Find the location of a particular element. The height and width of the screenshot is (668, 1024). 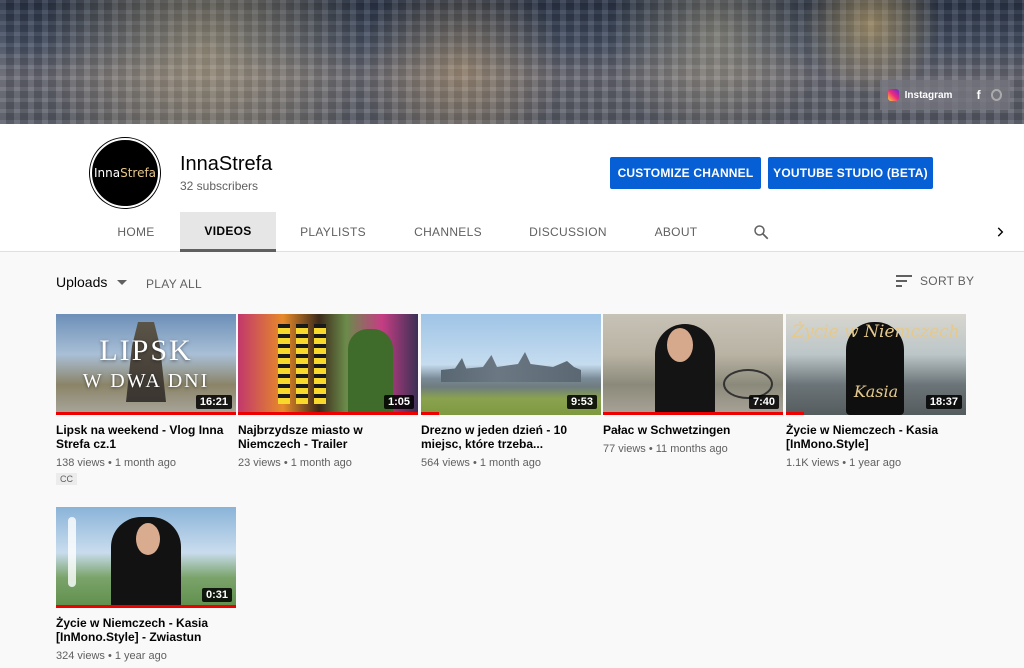

tab-channels: CHANNELS is located at coordinates (448, 232).